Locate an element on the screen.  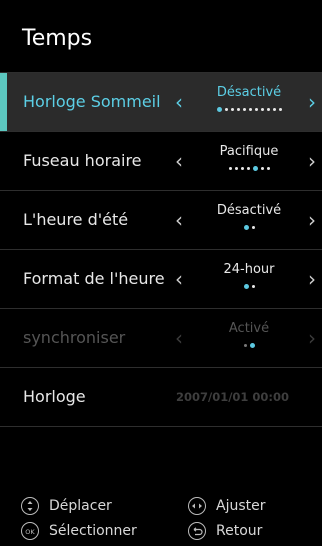
left-right-icon is located at coordinates (197, 506).